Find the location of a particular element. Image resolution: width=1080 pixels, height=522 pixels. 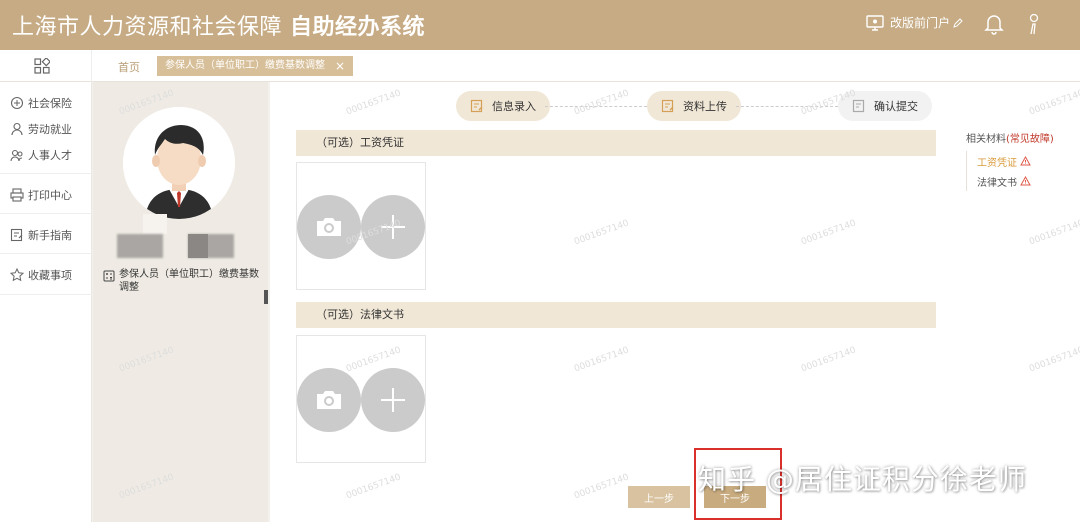

nav-item-label: 收藏事项 is located at coordinates (50, 275).